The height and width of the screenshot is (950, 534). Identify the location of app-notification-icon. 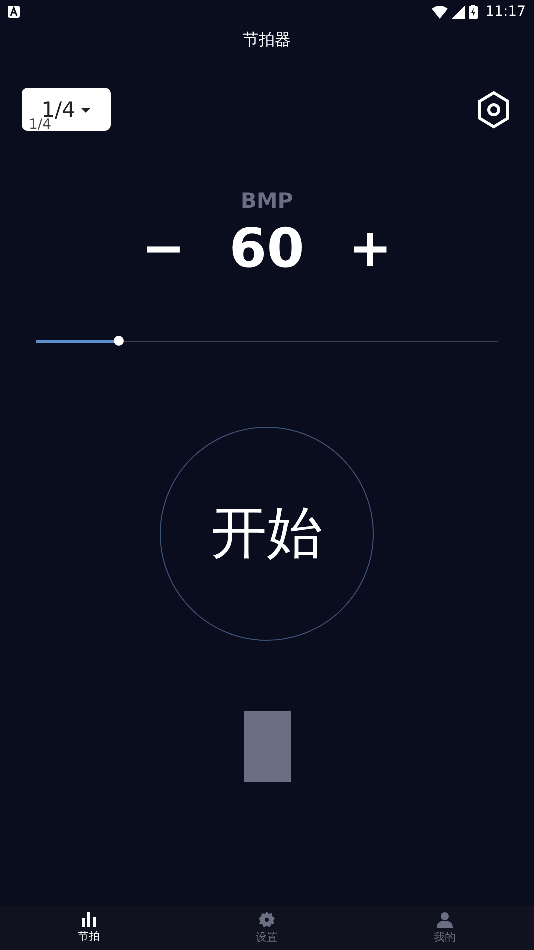
(14, 12).